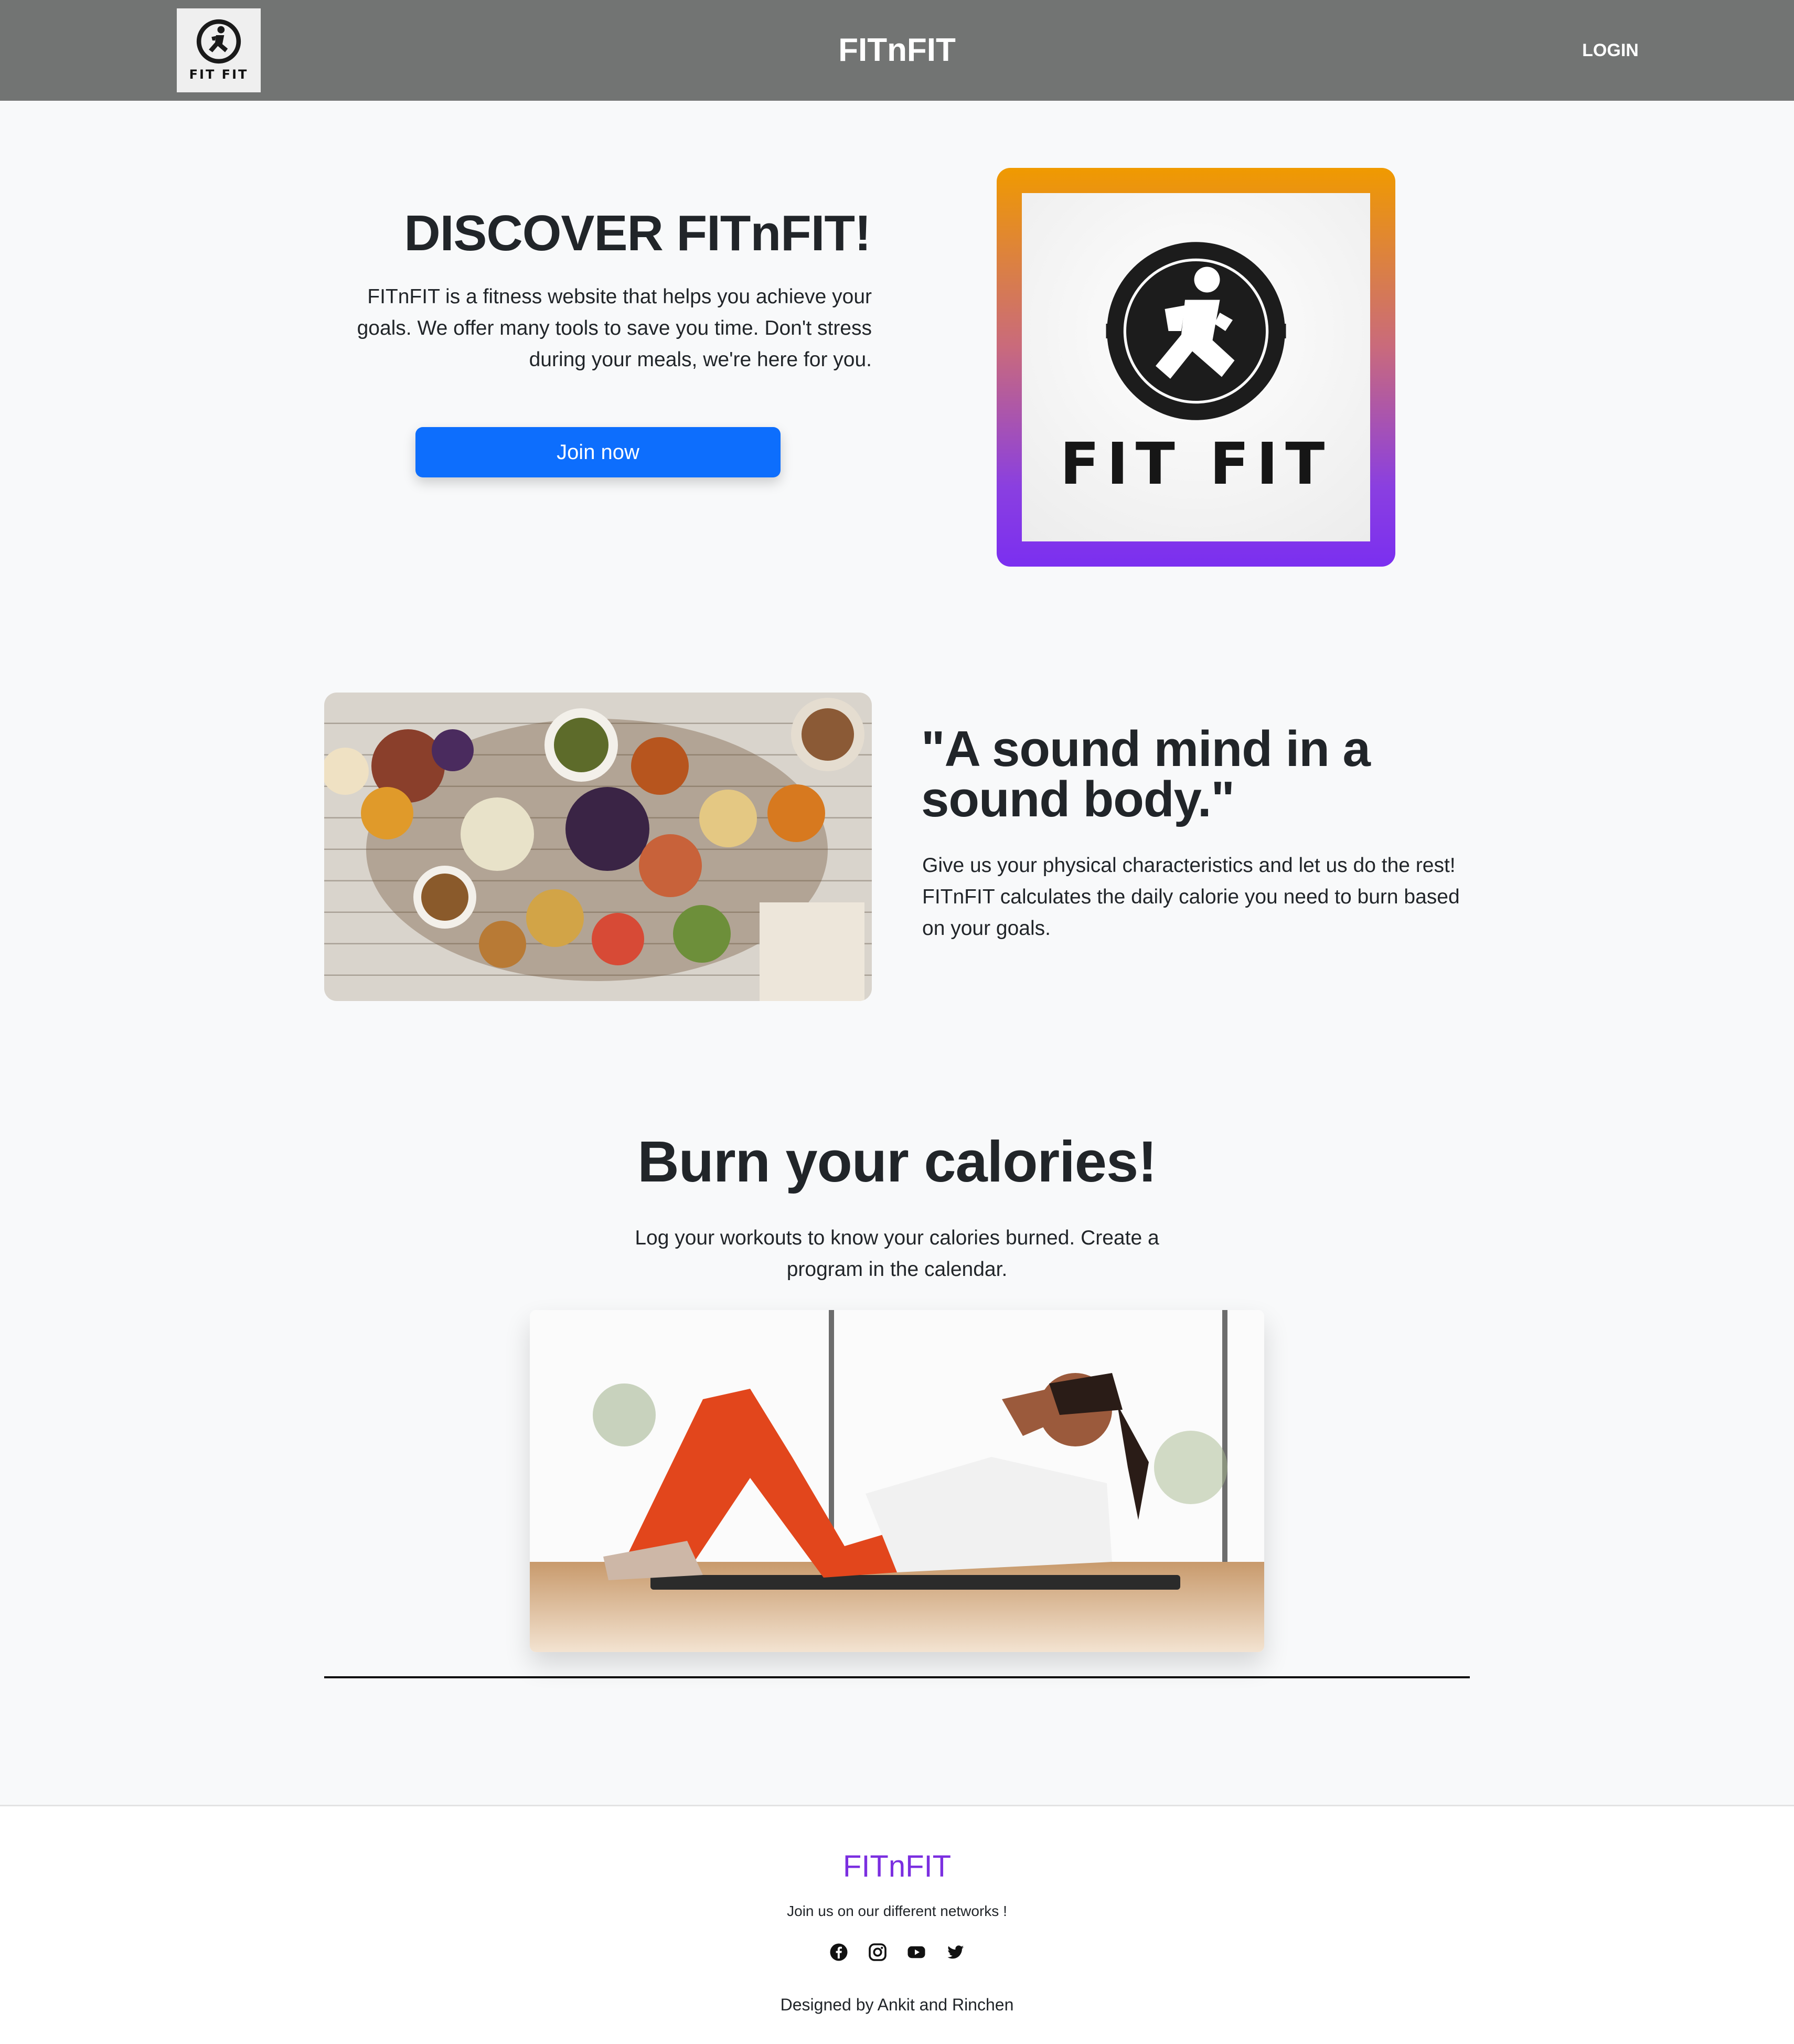 This screenshot has width=1794, height=2044. What do you see at coordinates (1196, 463) in the screenshot?
I see `hero-logo-text: FIT FIT` at bounding box center [1196, 463].